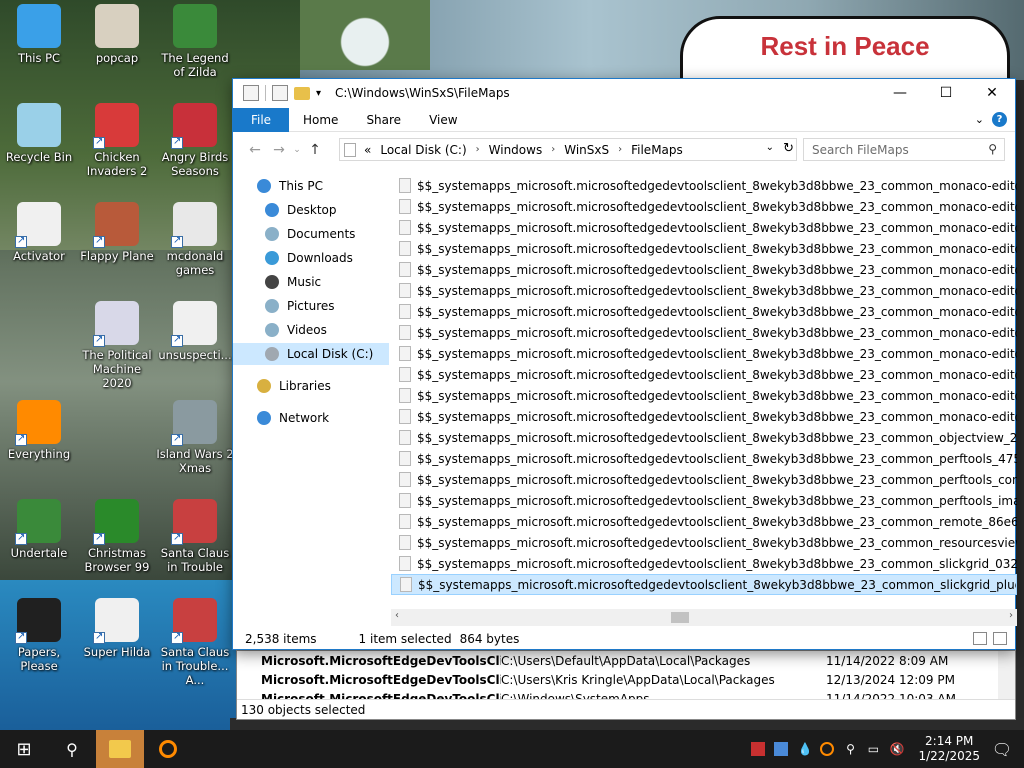 This screenshot has width=1024, height=768. What do you see at coordinates (311, 306) in the screenshot?
I see `nav-item: Pictures` at bounding box center [311, 306].